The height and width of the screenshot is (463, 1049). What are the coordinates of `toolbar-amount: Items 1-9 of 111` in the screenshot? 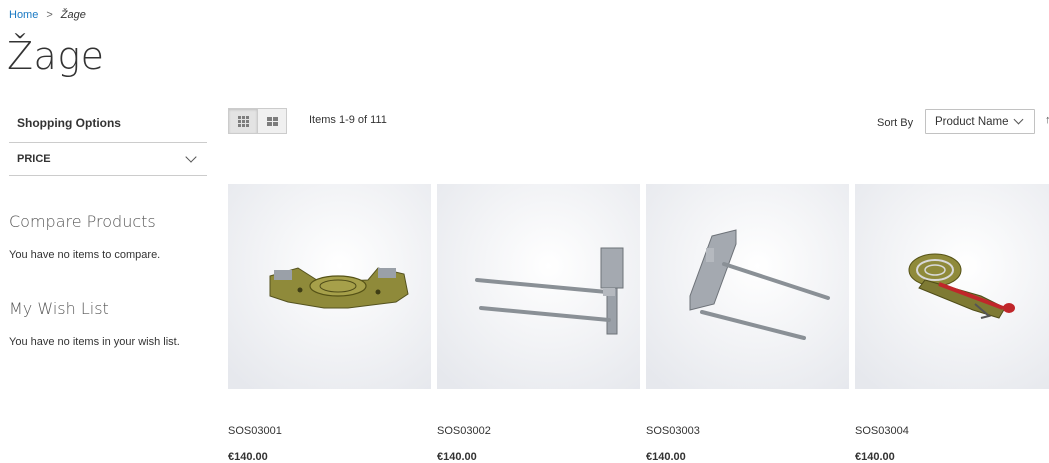 It's located at (348, 120).